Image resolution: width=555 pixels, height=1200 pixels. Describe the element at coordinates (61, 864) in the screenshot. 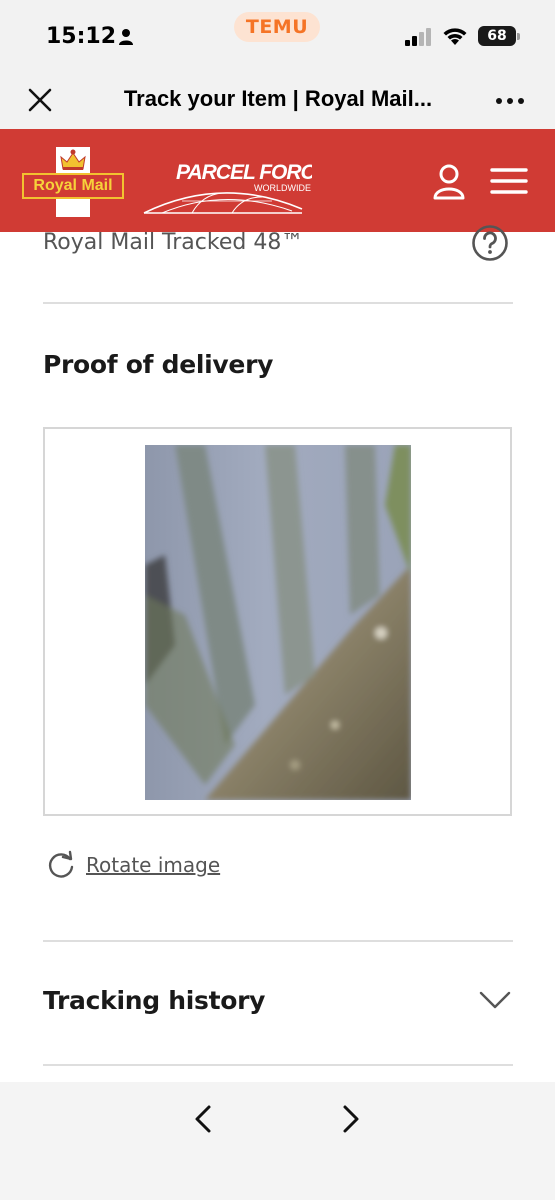

I see `rotate-icon` at that location.